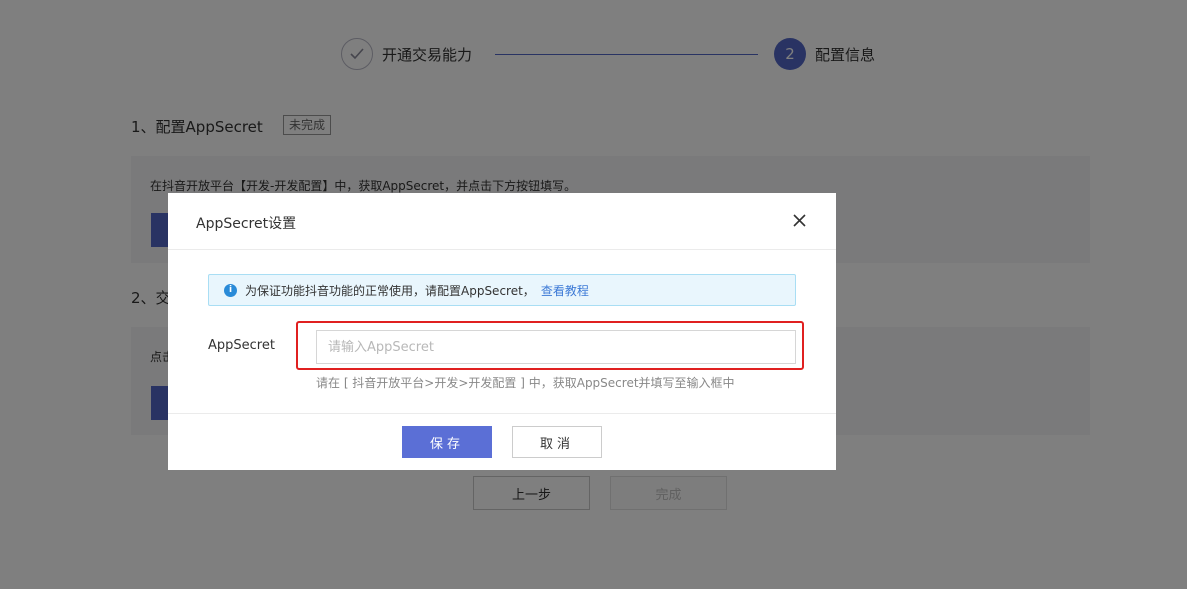 This screenshot has width=1187, height=589. I want to click on dialog-header: AppSecret设置, so click(502, 221).